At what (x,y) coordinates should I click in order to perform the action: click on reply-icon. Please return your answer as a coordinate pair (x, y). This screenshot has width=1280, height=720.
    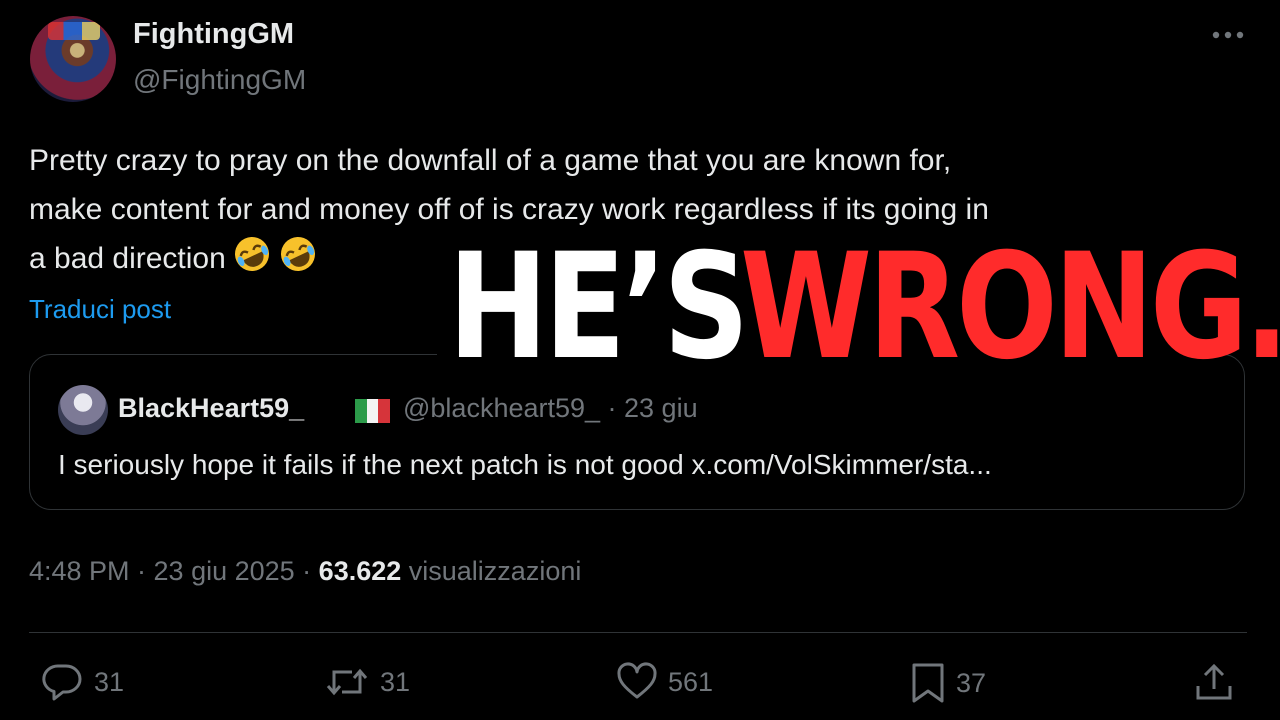
    Looking at the image, I should click on (62, 682).